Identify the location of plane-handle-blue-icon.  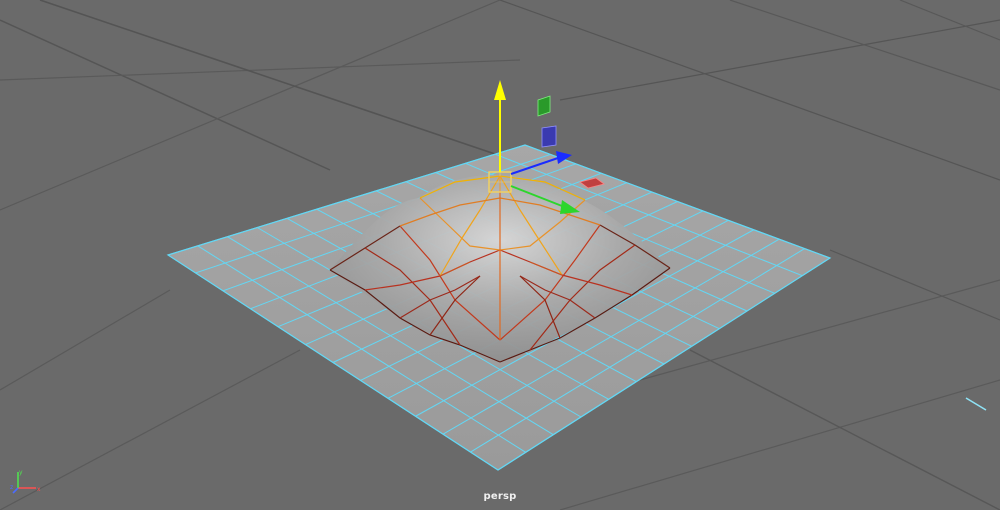
(549, 136).